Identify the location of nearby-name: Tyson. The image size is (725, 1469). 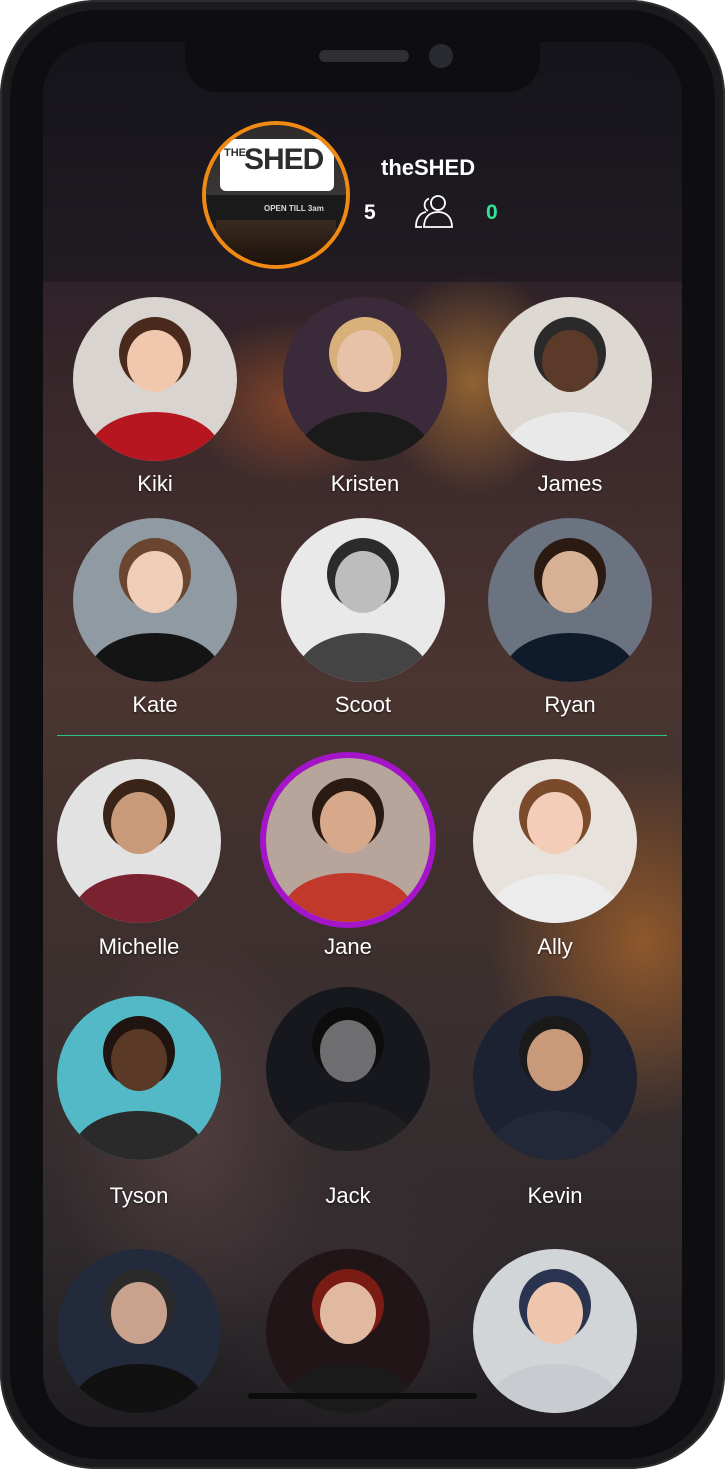
(139, 1195).